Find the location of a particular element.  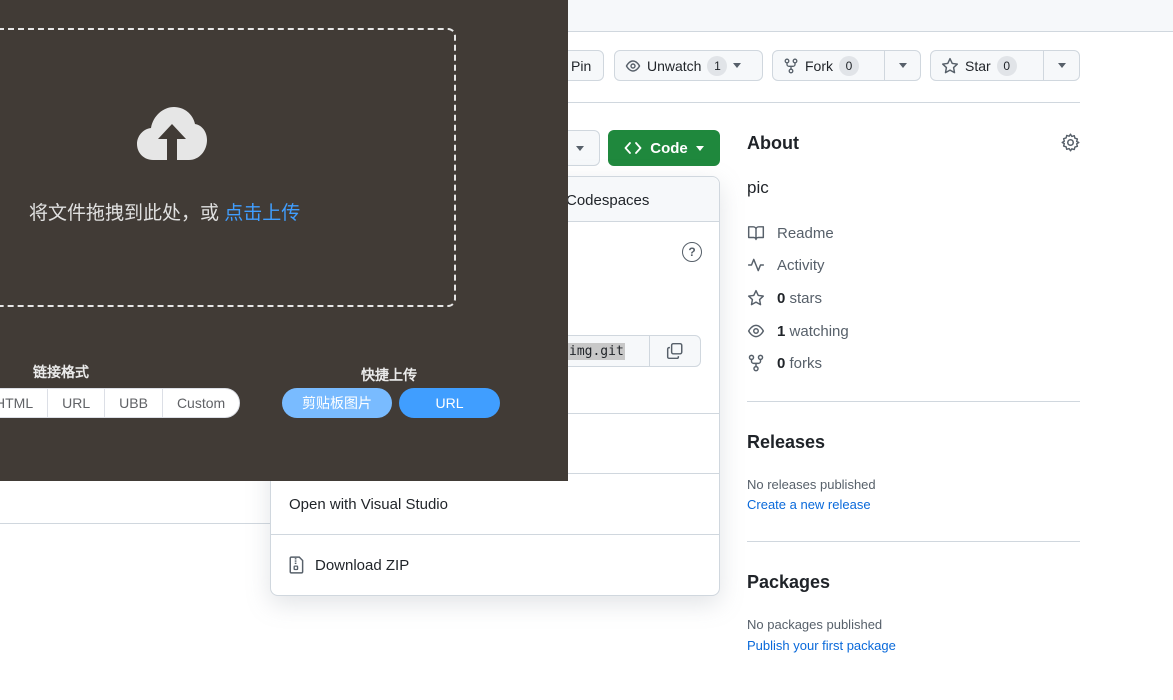

code-icon is located at coordinates (633, 148).